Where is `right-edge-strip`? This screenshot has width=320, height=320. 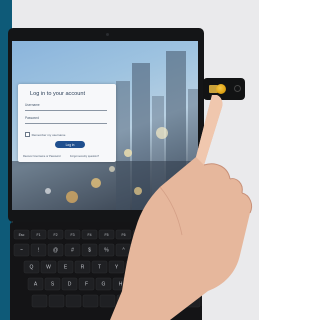 right-edge-strip is located at coordinates (260, 160).